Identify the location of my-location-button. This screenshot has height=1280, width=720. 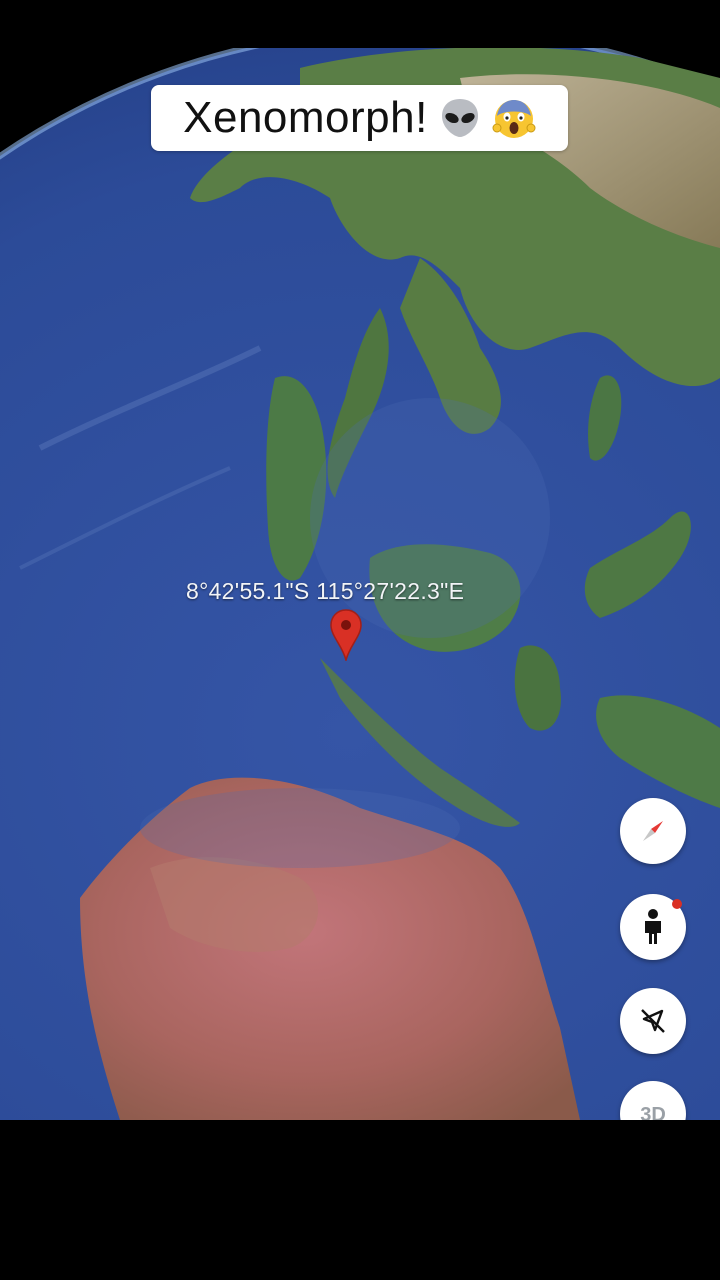
(653, 1021).